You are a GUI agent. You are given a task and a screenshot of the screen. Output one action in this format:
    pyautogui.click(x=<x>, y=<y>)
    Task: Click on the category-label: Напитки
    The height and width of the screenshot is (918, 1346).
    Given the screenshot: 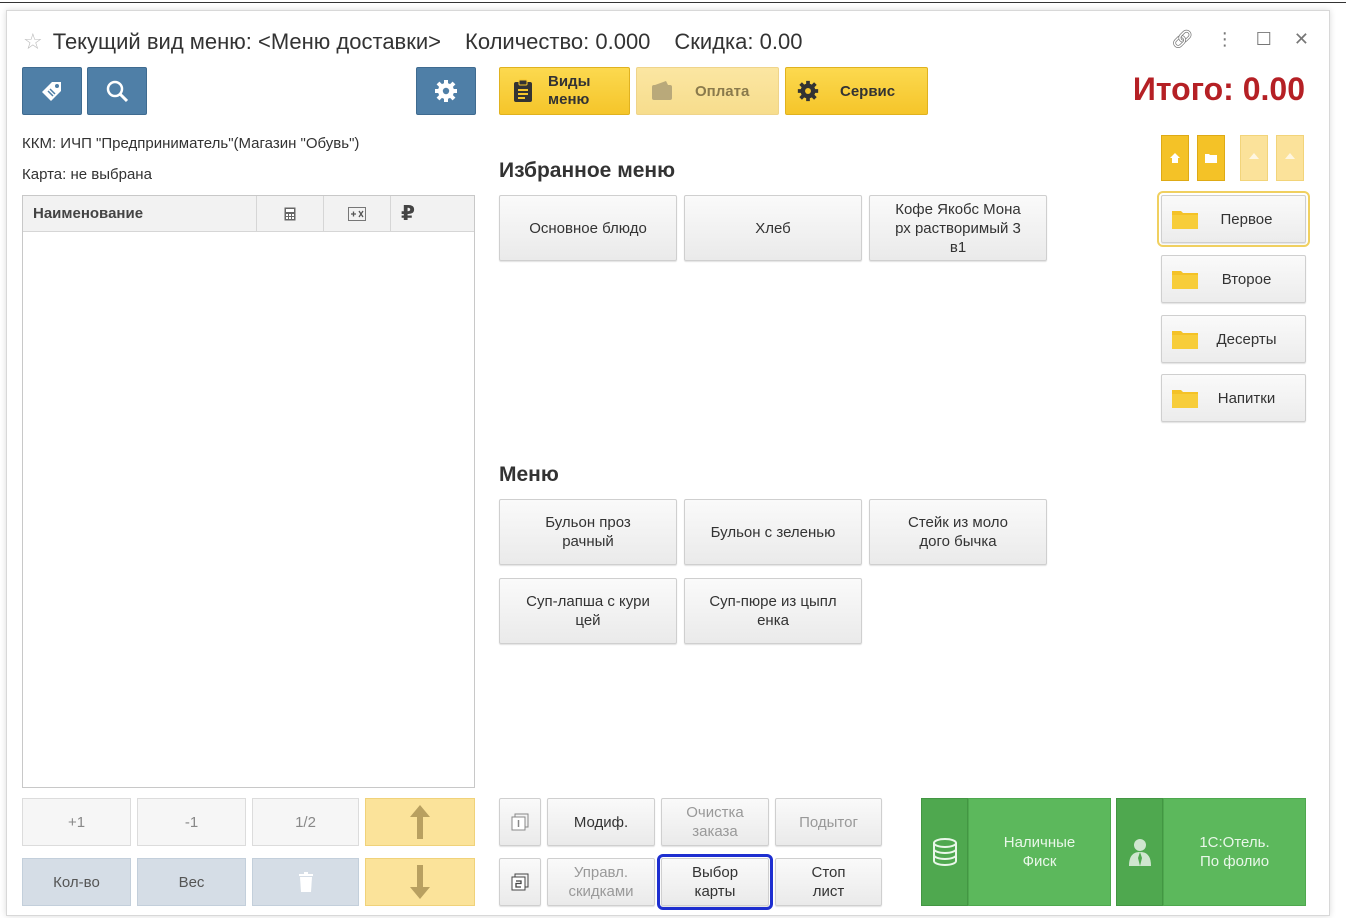 What is the action you would take?
    pyautogui.click(x=1246, y=398)
    